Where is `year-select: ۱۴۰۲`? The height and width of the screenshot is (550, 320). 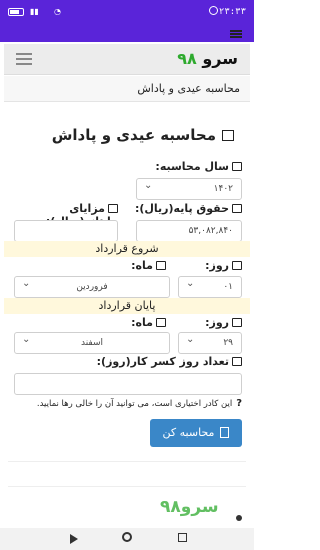 year-select: ۱۴۰۲ is located at coordinates (189, 188).